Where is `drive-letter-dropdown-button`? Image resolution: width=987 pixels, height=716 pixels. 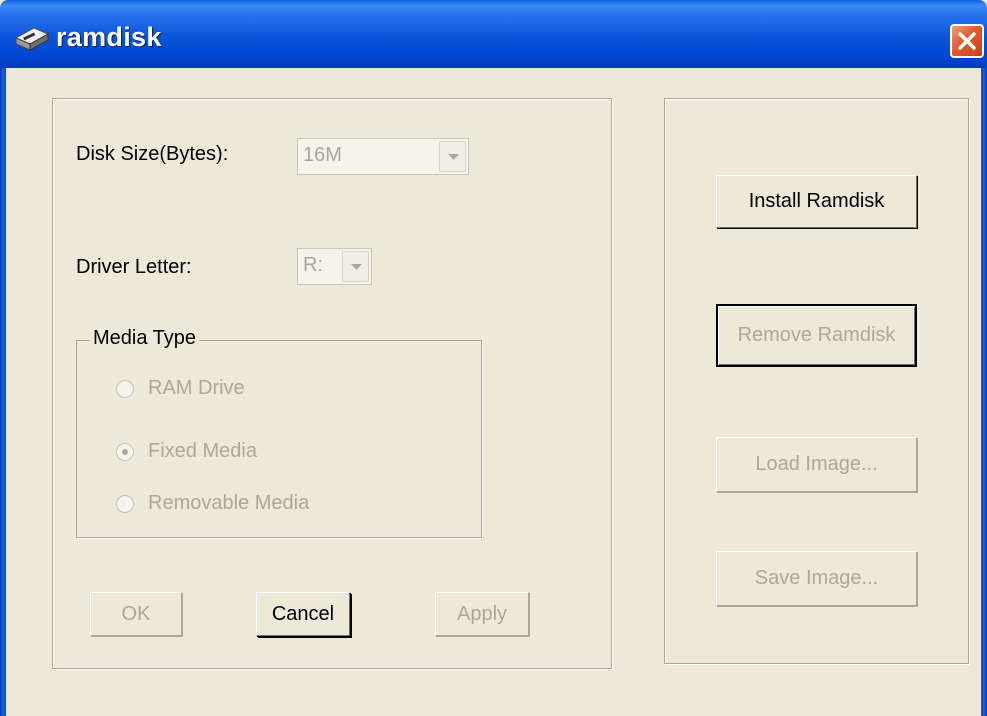
drive-letter-dropdown-button is located at coordinates (355, 266).